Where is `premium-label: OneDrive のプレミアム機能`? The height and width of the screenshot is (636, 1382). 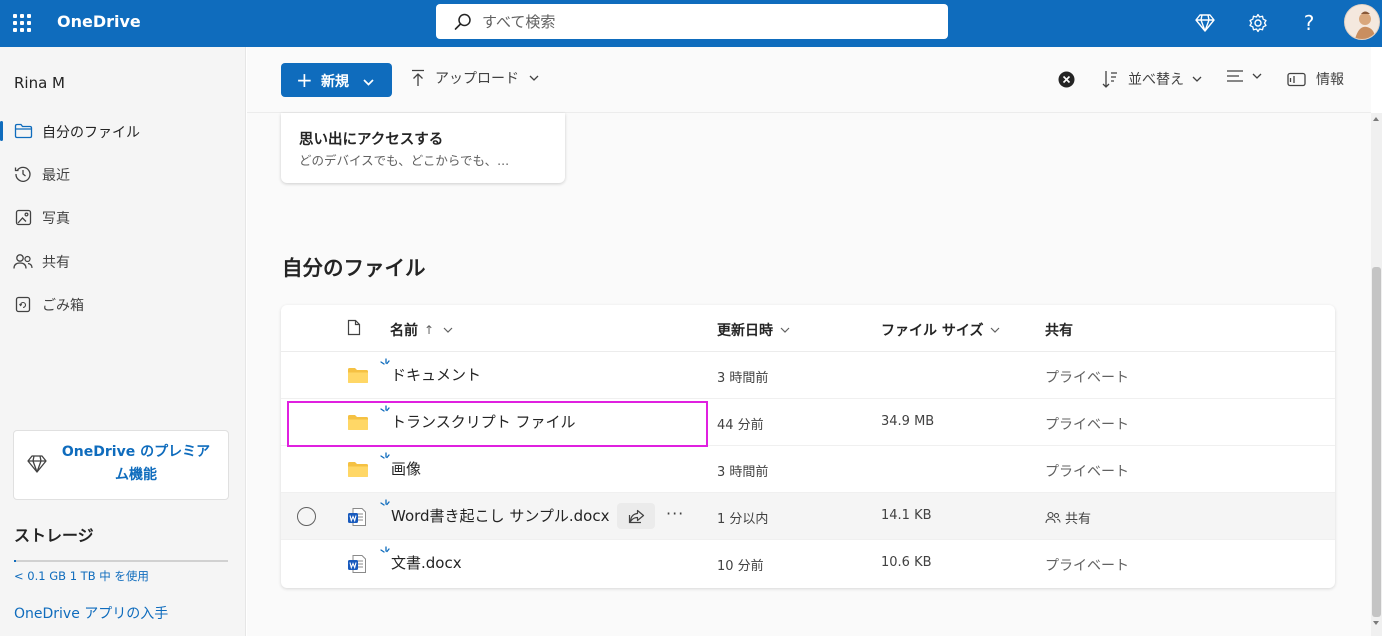 premium-label: OneDrive のプレミアム機能 is located at coordinates (136, 463).